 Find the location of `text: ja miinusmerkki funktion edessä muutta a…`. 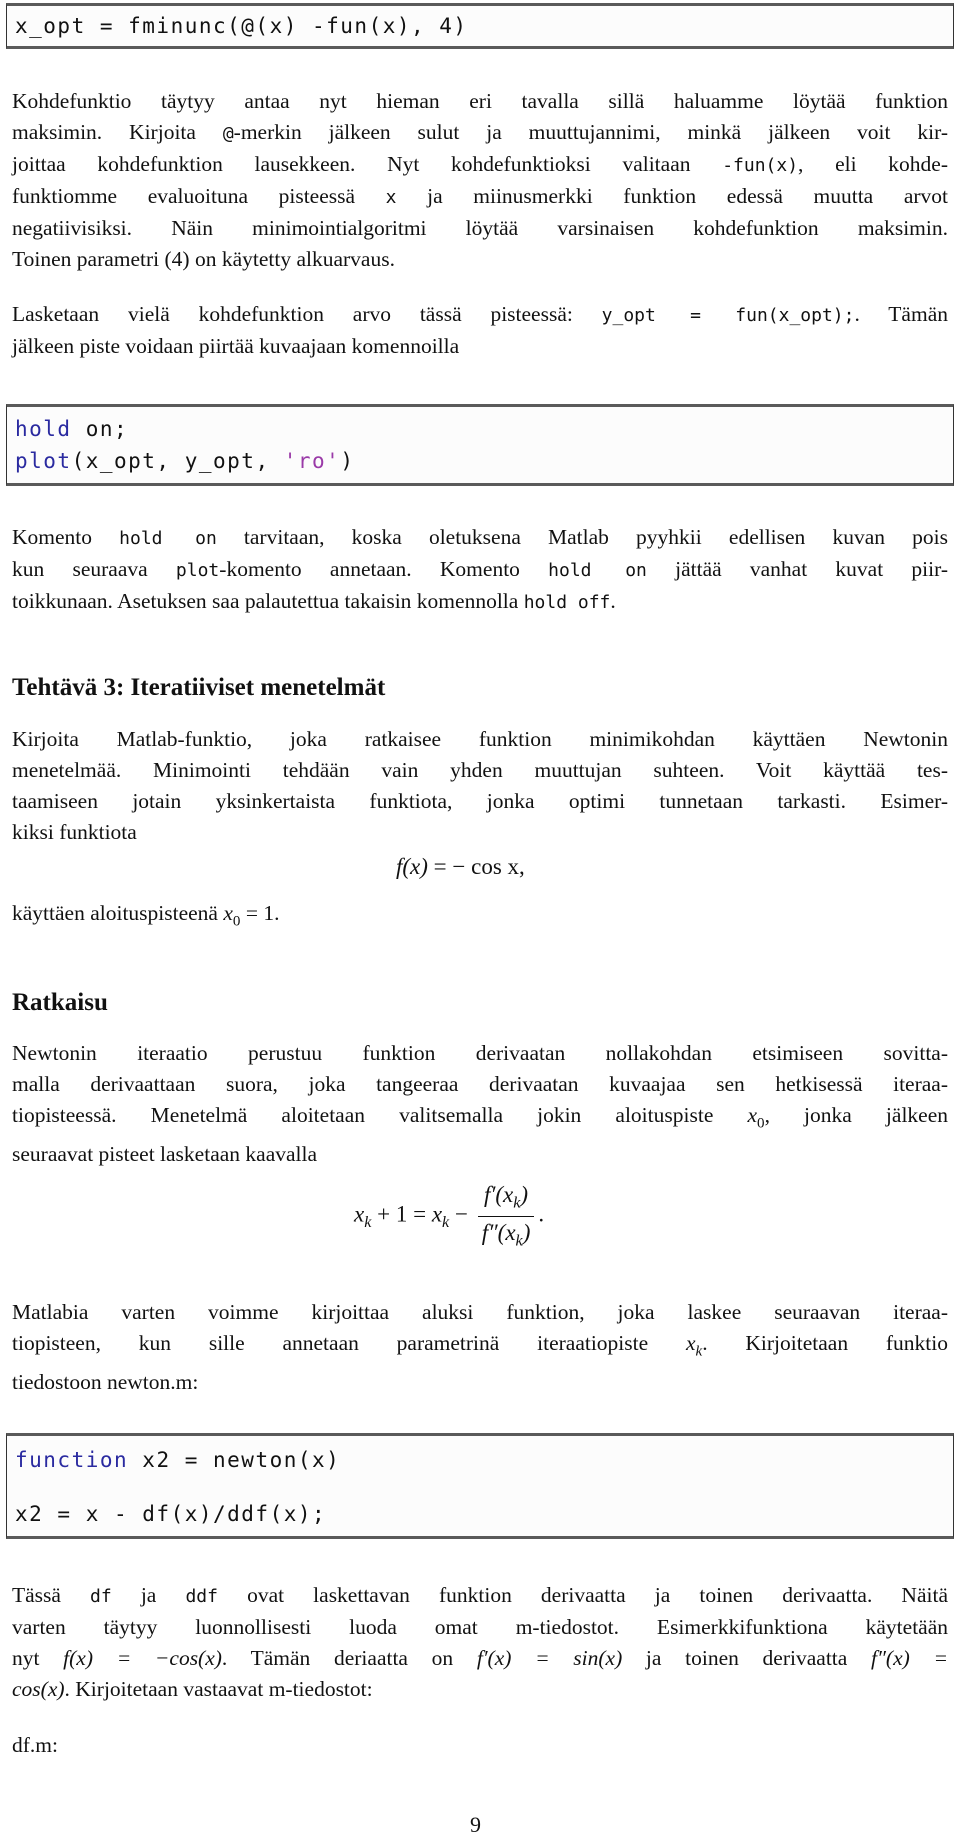

text: ja miinusmerkki funktion edessä muutta a… is located at coordinates (672, 196).